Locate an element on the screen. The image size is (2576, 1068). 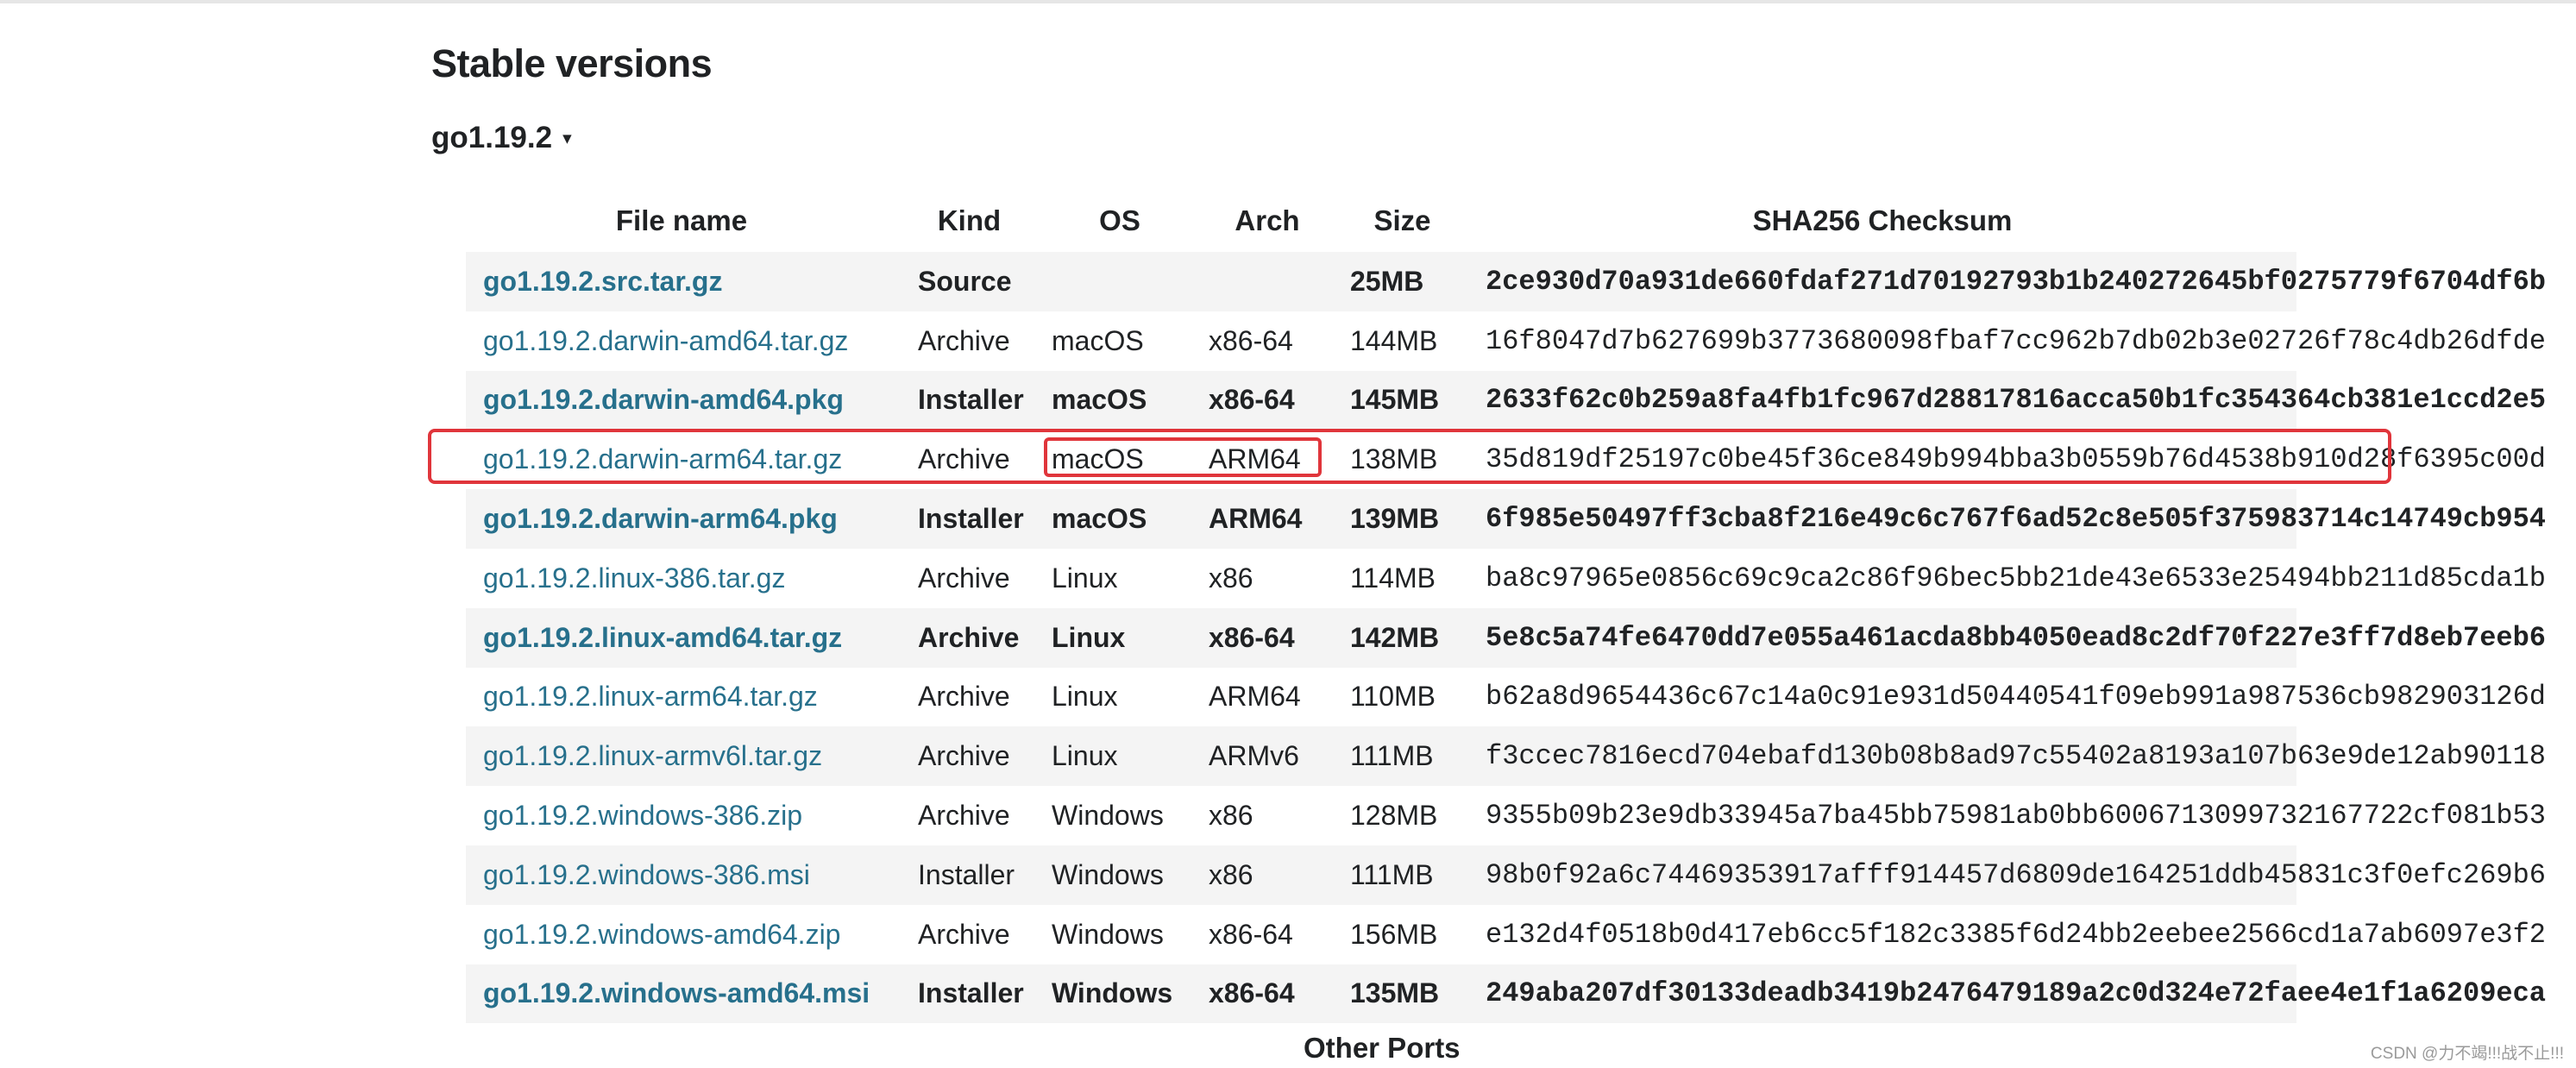
version-toggle: go1.19.2 ▾ is located at coordinates (501, 138).